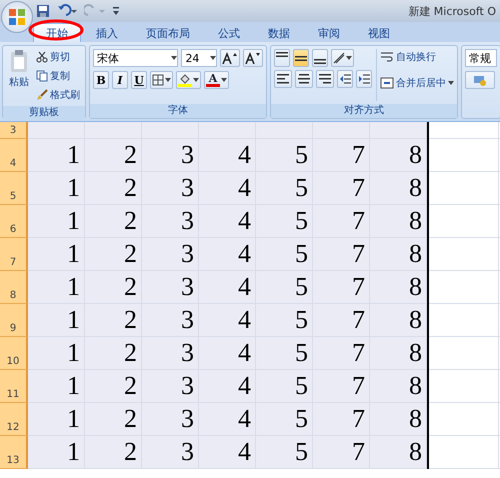 This screenshot has width=500, height=478. Describe the element at coordinates (329, 32) in the screenshot. I see `ribbon-tab: 审阅` at that location.